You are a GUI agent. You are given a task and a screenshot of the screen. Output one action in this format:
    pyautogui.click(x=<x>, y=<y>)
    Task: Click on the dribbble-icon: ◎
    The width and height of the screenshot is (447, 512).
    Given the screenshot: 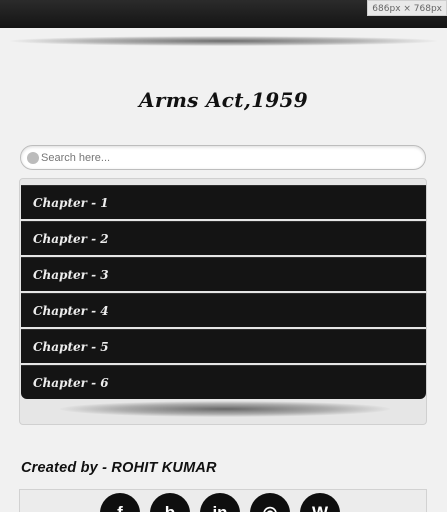 What is the action you would take?
    pyautogui.click(x=270, y=507)
    